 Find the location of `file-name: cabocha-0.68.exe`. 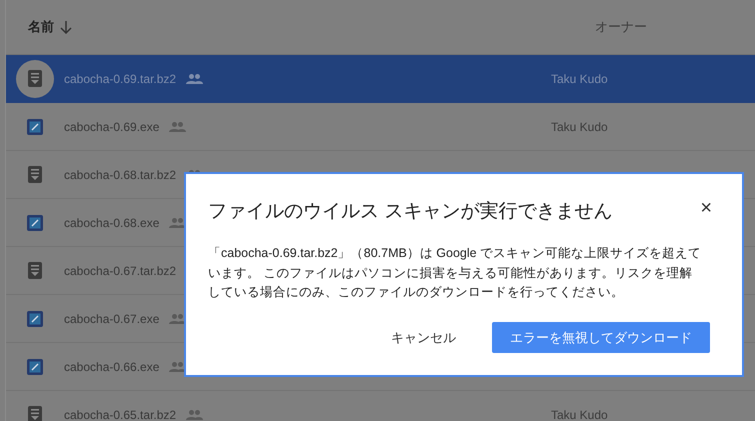

file-name: cabocha-0.68.exe is located at coordinates (112, 223).